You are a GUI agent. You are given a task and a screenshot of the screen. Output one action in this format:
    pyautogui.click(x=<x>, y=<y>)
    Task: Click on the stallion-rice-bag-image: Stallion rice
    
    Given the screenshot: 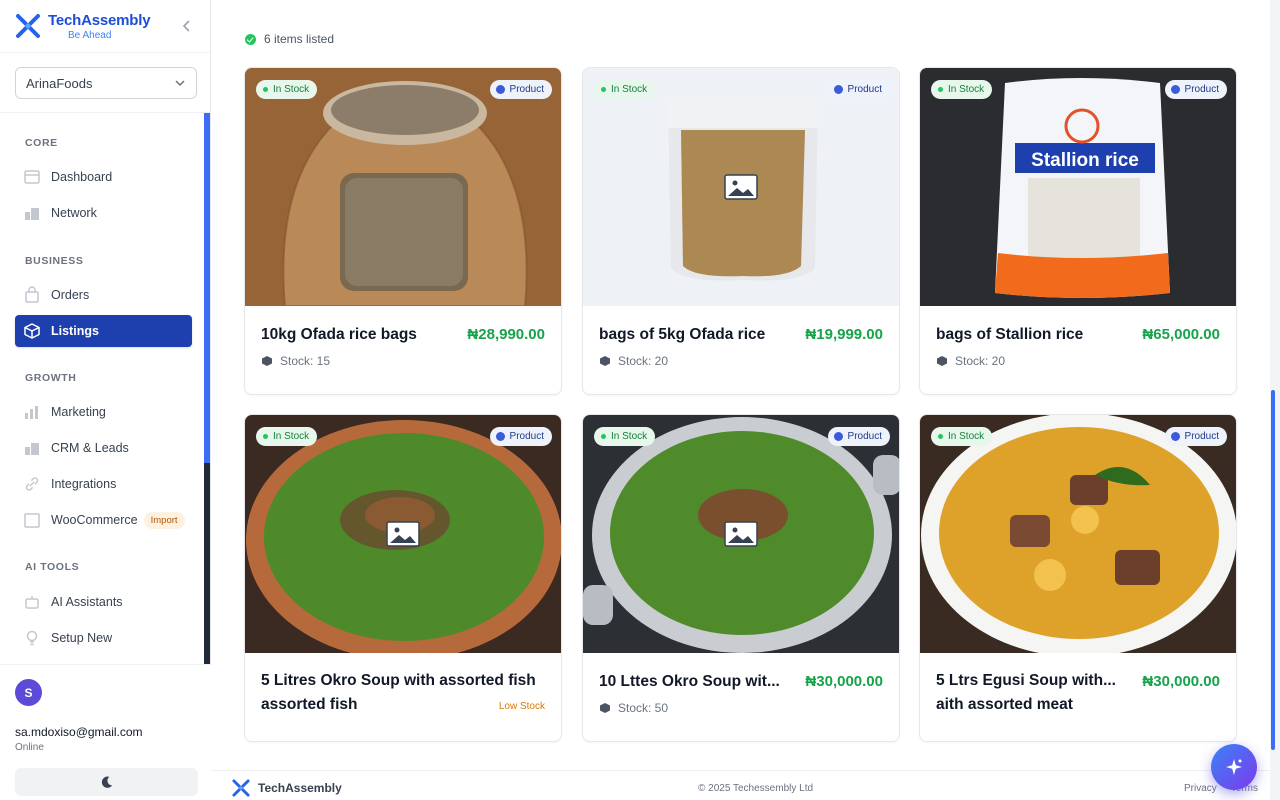 What is the action you would take?
    pyautogui.click(x=1078, y=187)
    